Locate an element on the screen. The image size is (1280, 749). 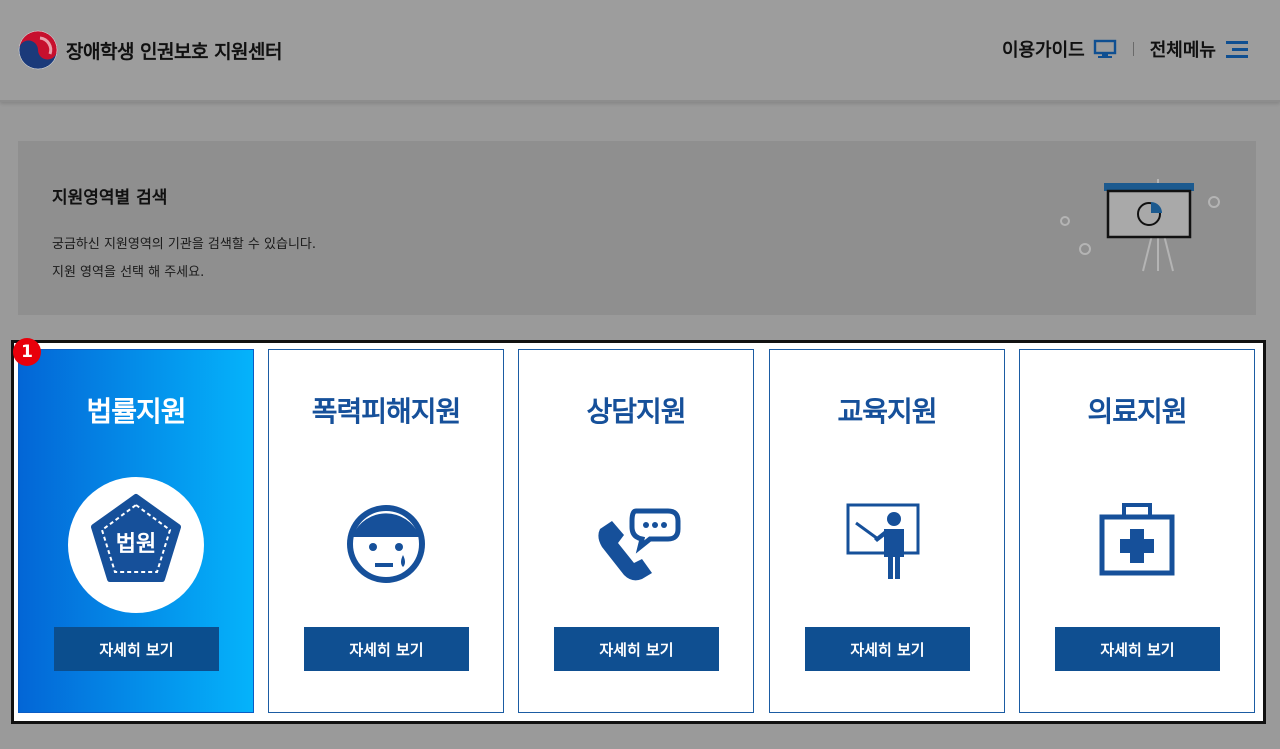
all-menu-button: 전체메뉴 is located at coordinates (1200, 49).